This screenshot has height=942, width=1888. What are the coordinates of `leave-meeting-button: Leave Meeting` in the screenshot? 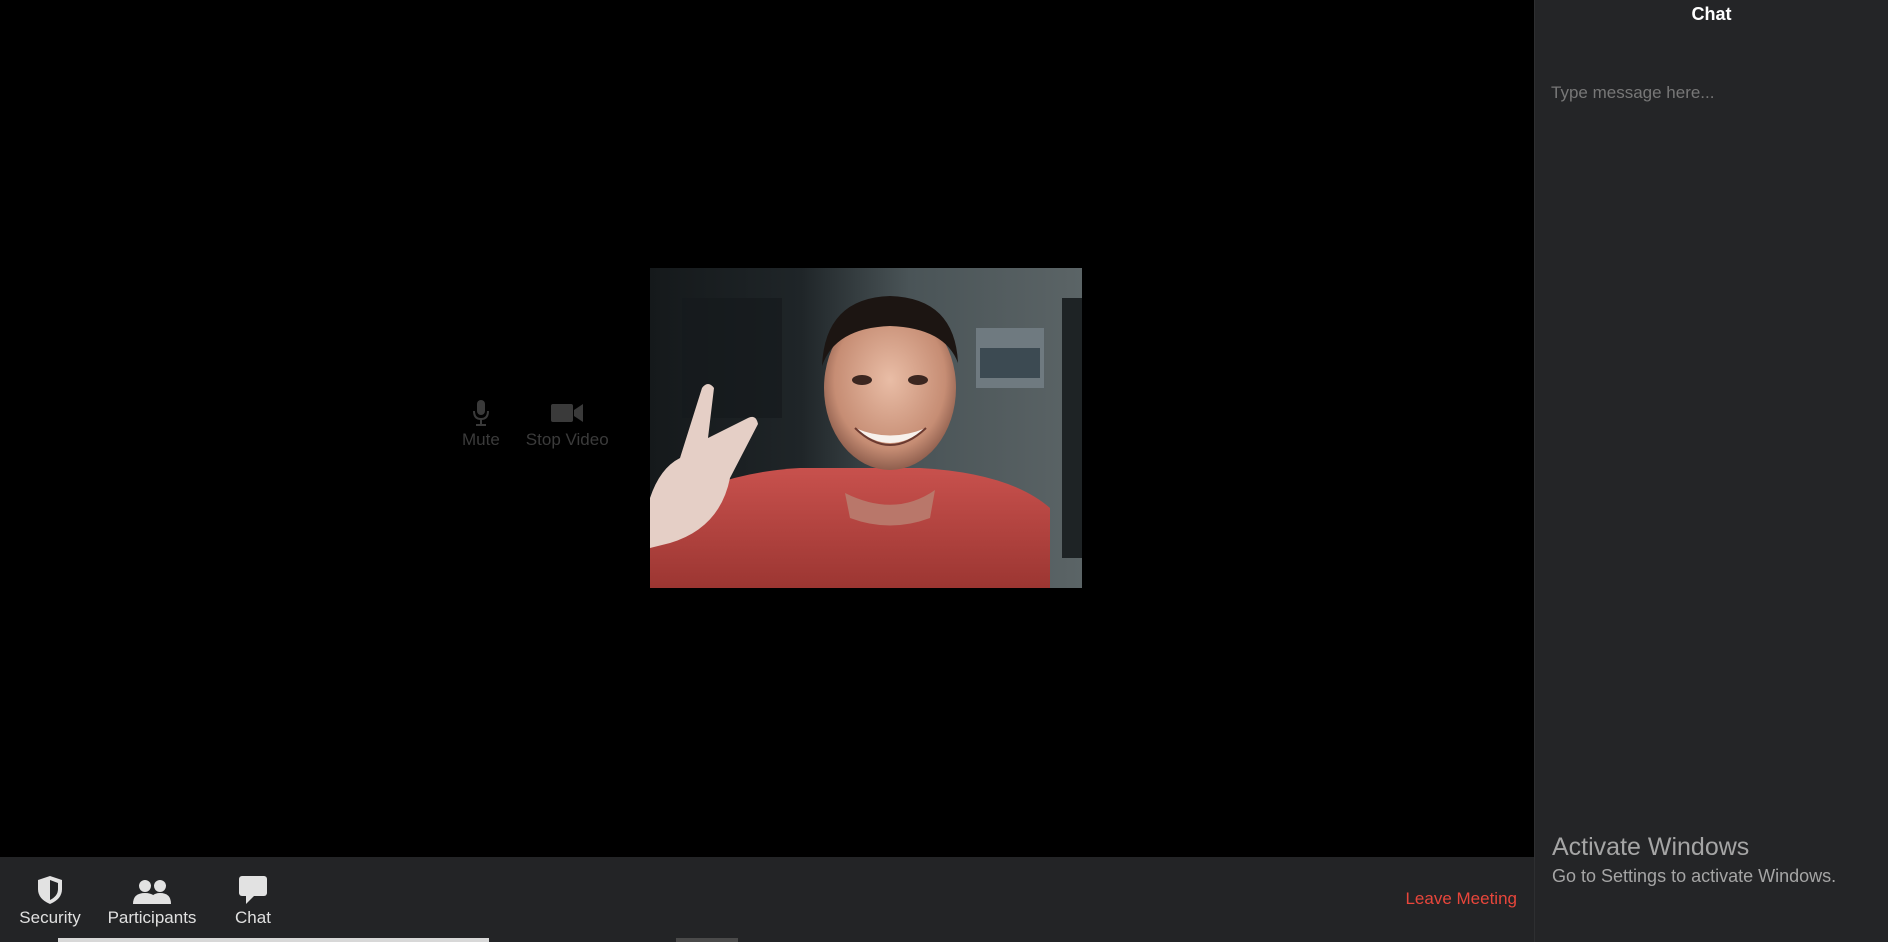 It's located at (1461, 899).